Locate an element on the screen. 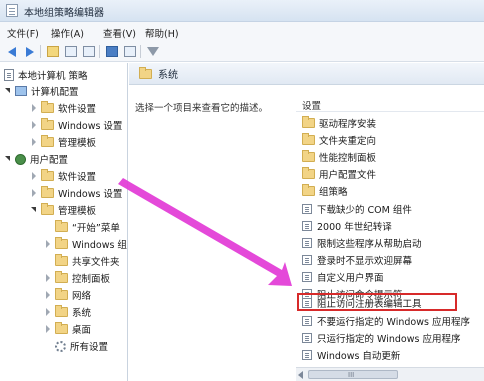  list-item: 限制这些程序从帮助启动 is located at coordinates (390, 243).